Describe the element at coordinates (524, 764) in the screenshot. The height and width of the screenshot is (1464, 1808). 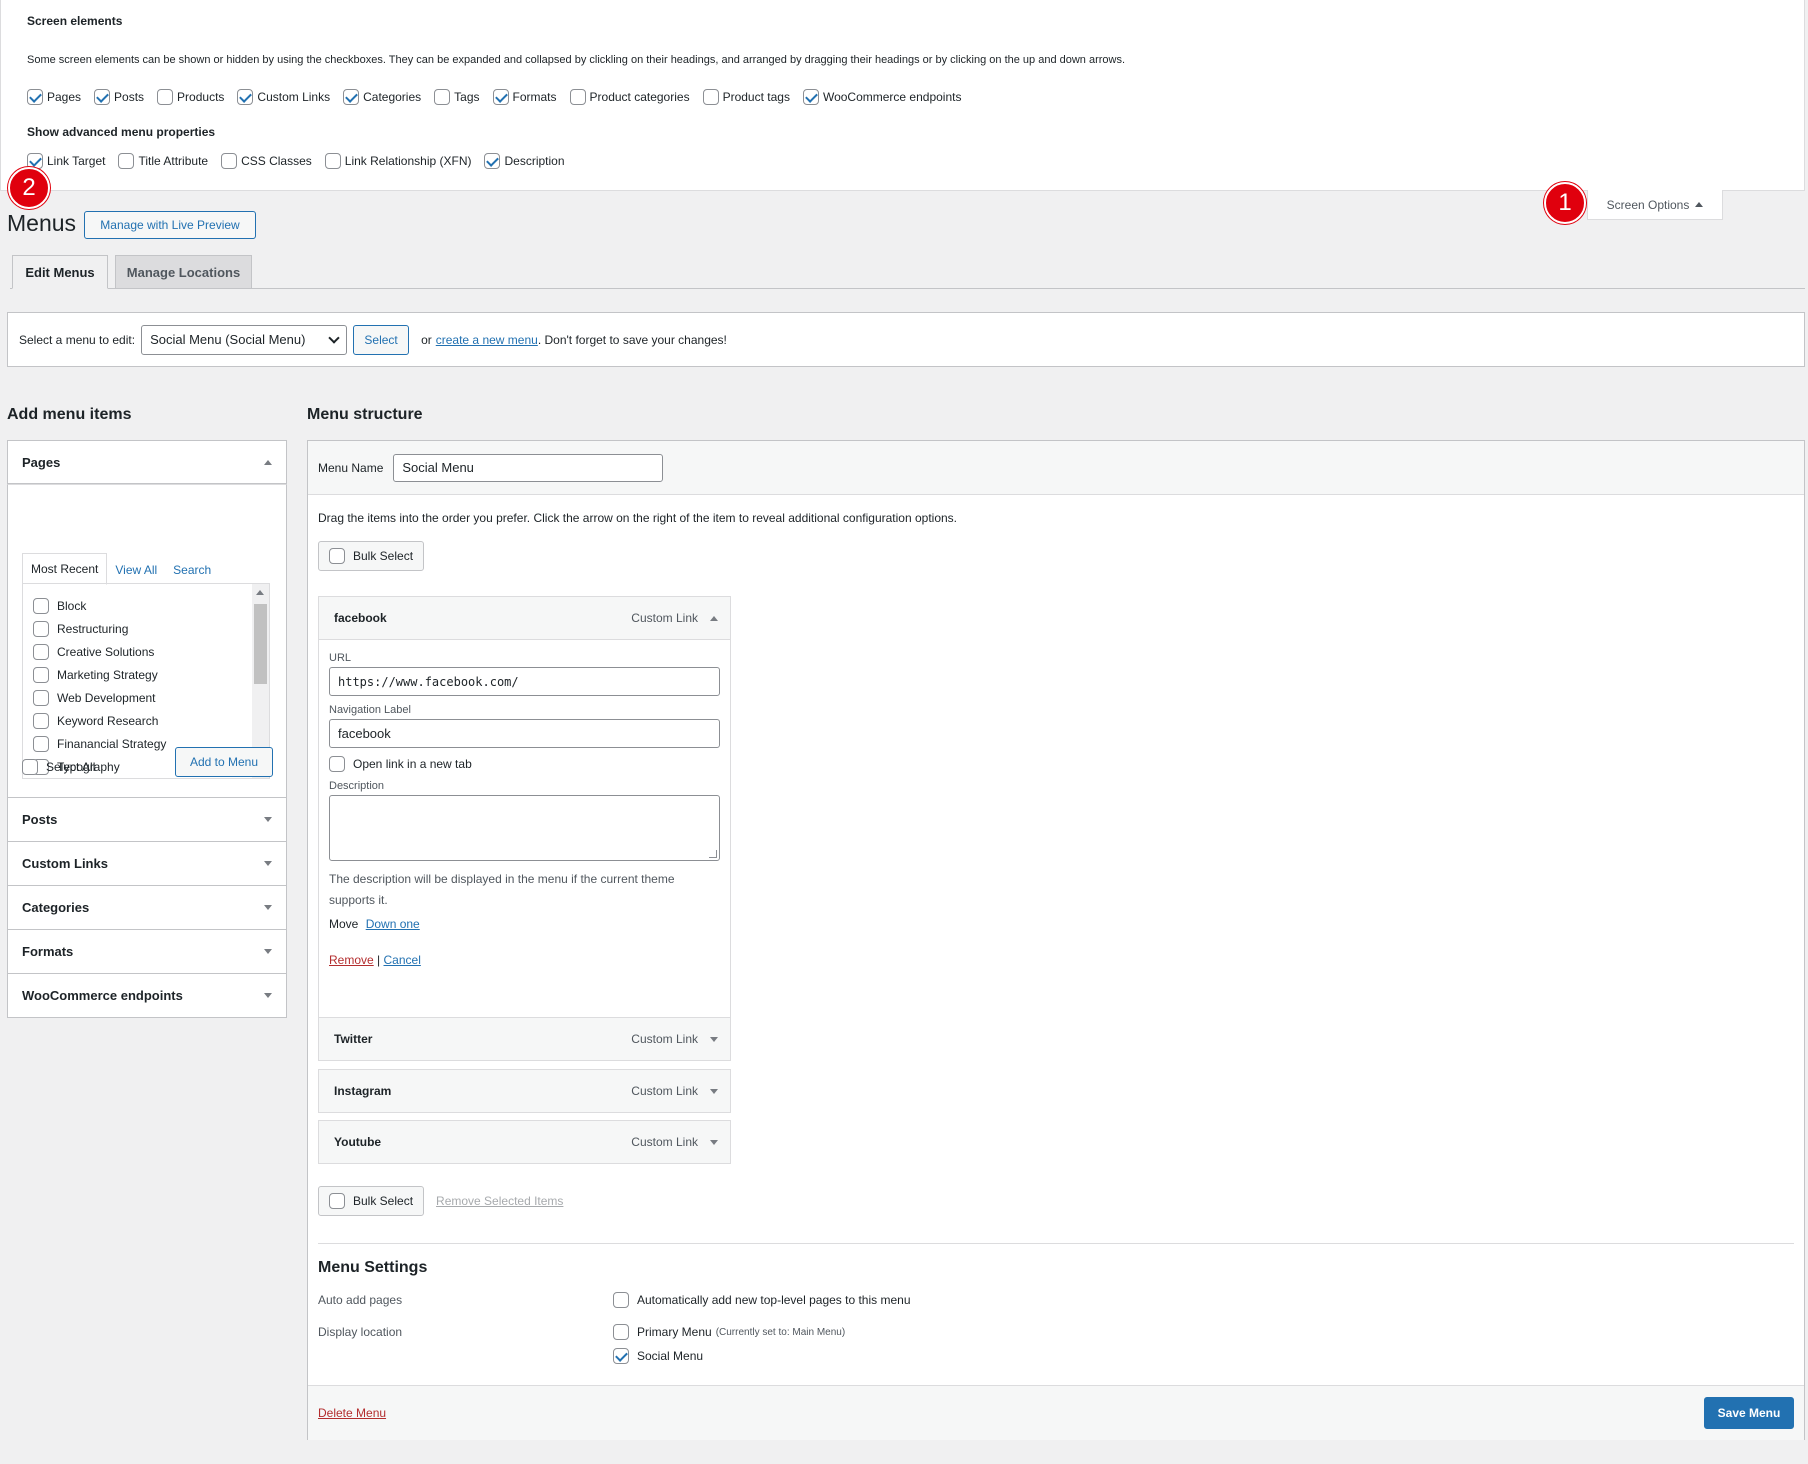
I see `open-new-tab-checkbox: Open link in a new tab` at that location.